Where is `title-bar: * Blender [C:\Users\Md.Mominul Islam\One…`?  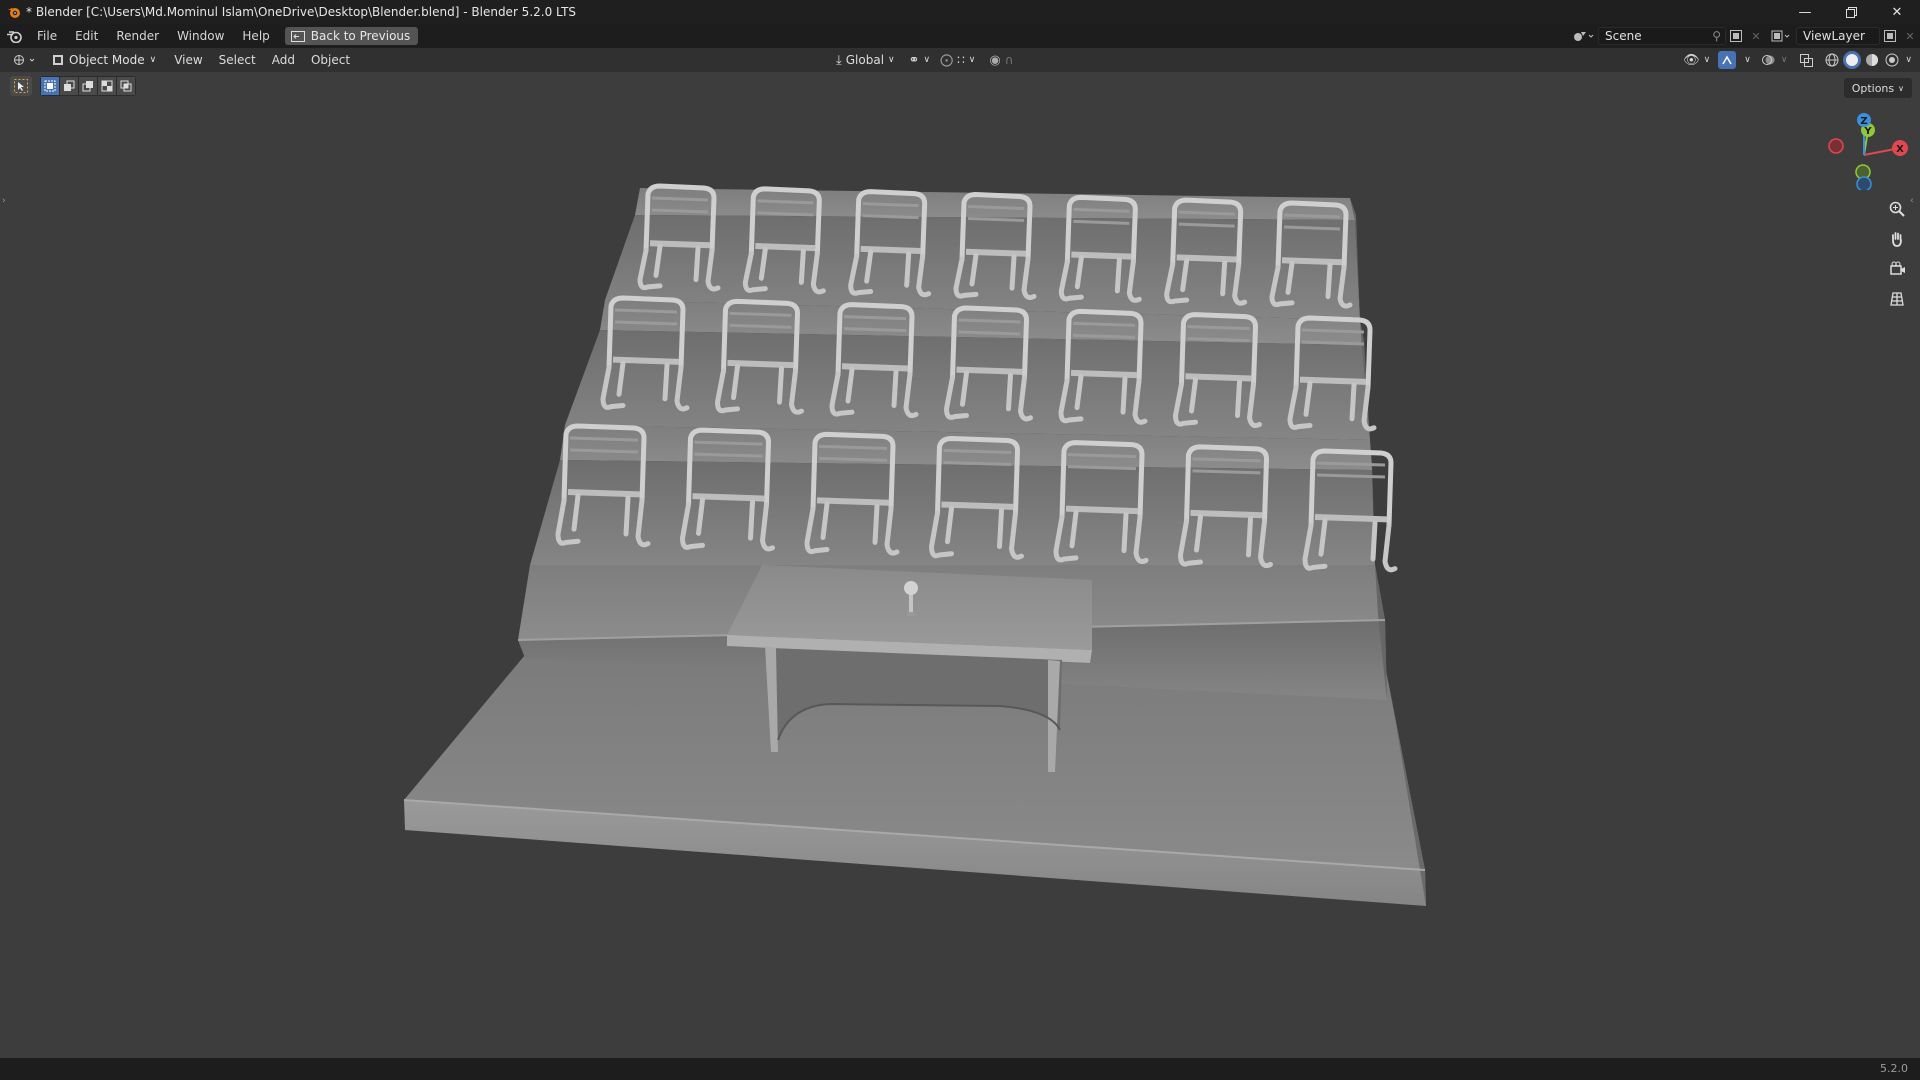 title-bar: * Blender [C:\Users\Md.Mominul Islam\One… is located at coordinates (960, 12).